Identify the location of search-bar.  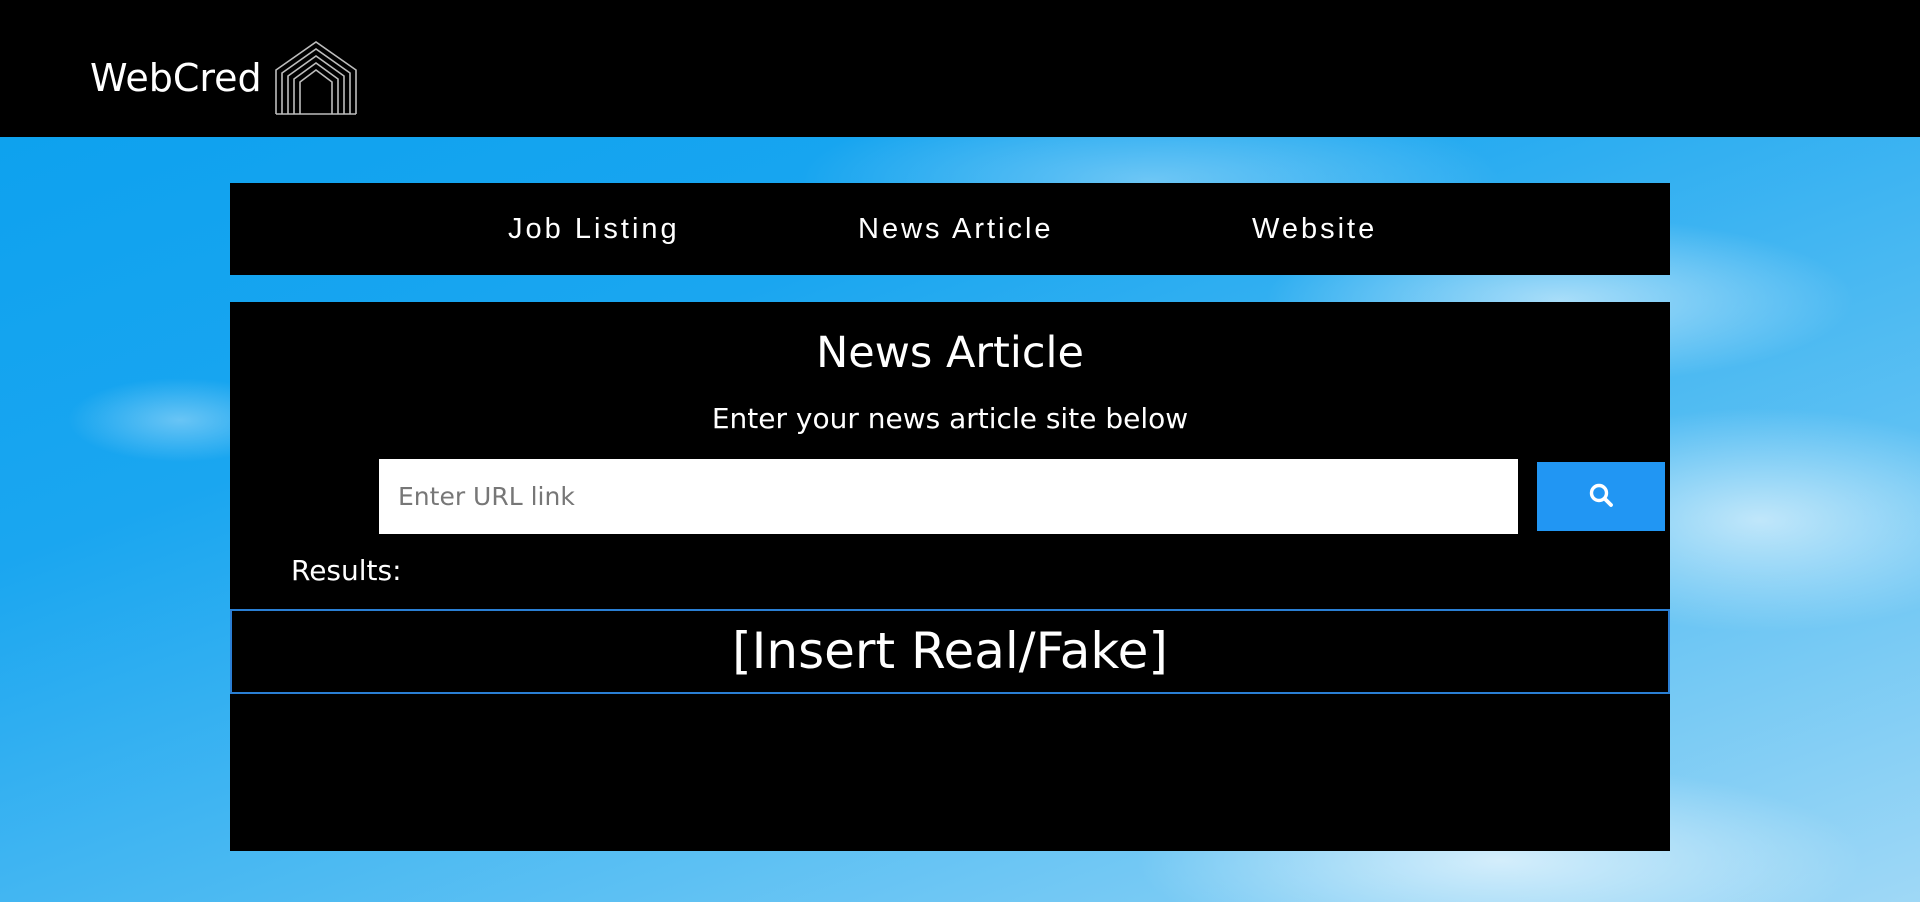
(1022, 496).